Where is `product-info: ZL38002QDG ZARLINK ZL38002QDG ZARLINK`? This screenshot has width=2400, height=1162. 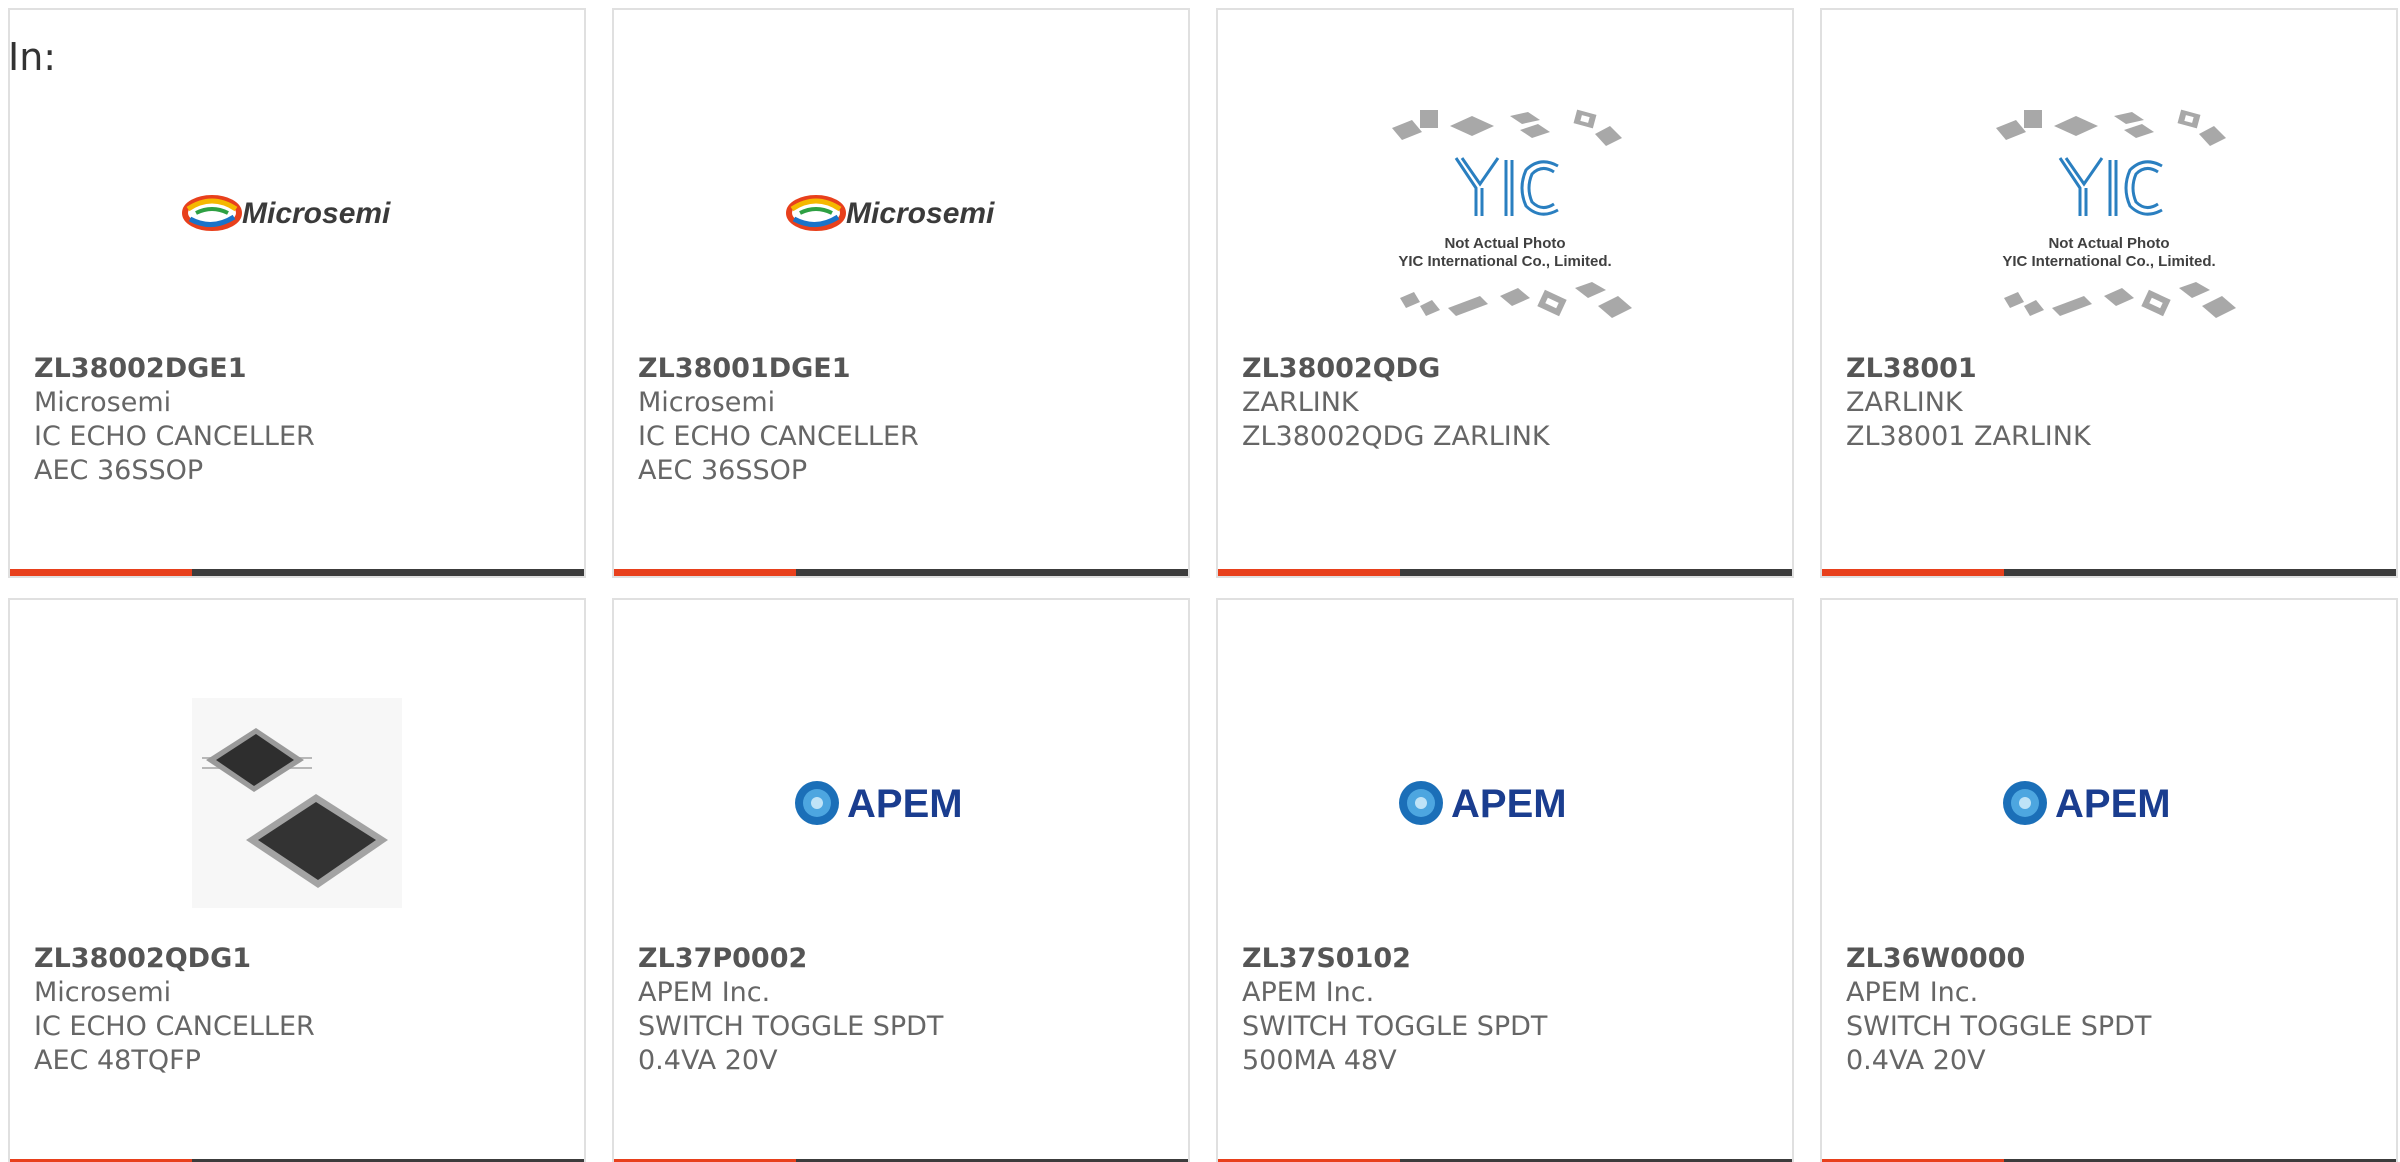
product-info: ZL38002QDG ZARLINK ZL38002QDG ZARLINK is located at coordinates (1505, 403).